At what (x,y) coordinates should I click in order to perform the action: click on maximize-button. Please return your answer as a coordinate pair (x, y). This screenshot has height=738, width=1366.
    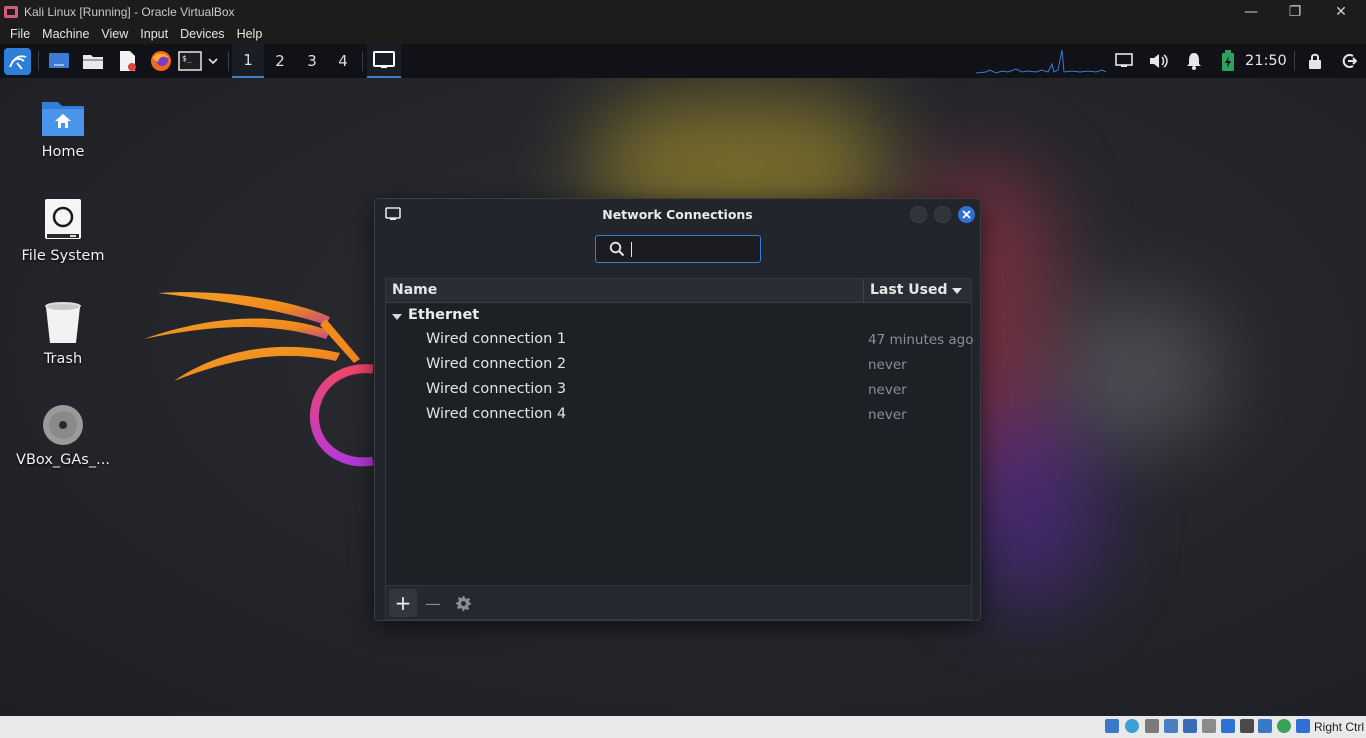
    Looking at the image, I should click on (942, 214).